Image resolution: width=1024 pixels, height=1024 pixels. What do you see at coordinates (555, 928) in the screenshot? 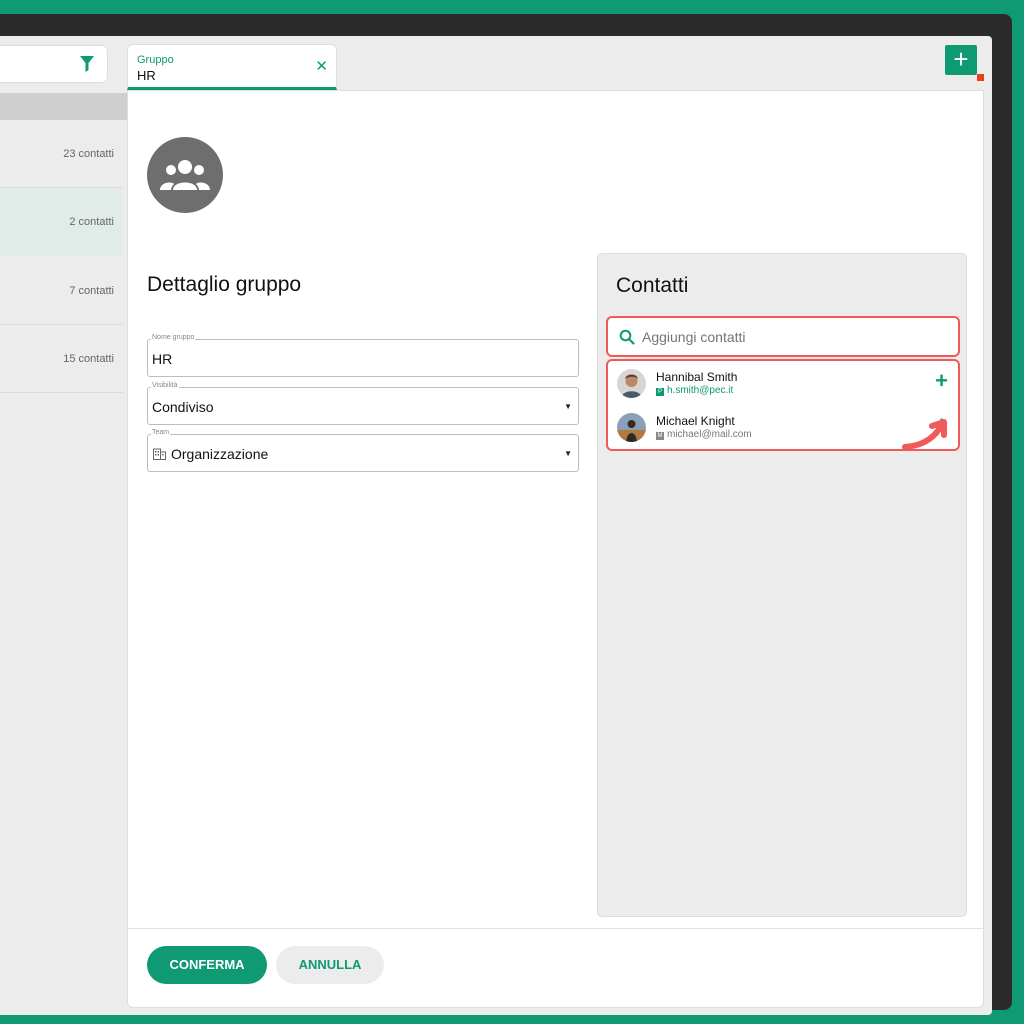
I see `footer-divider` at bounding box center [555, 928].